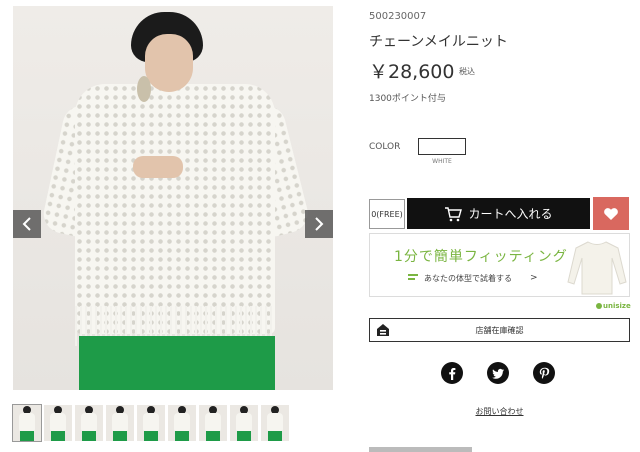 This screenshot has height=452, width=640. I want to click on facebook-icon, so click(451, 373).